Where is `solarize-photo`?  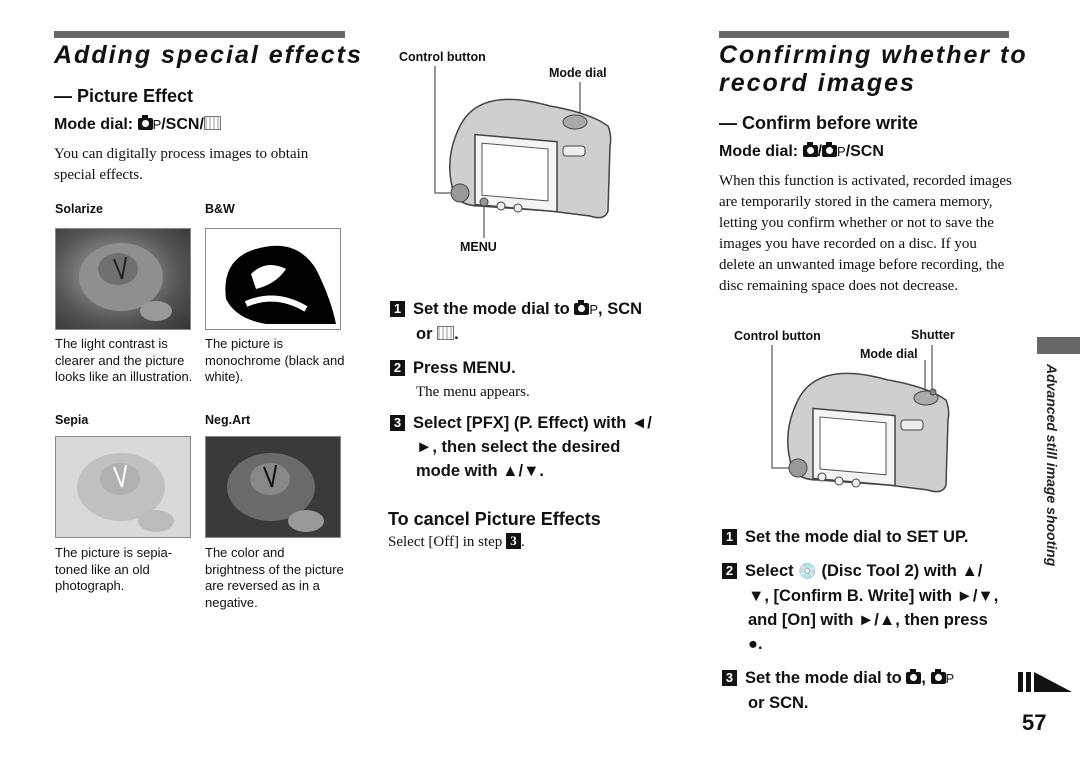 solarize-photo is located at coordinates (123, 279).